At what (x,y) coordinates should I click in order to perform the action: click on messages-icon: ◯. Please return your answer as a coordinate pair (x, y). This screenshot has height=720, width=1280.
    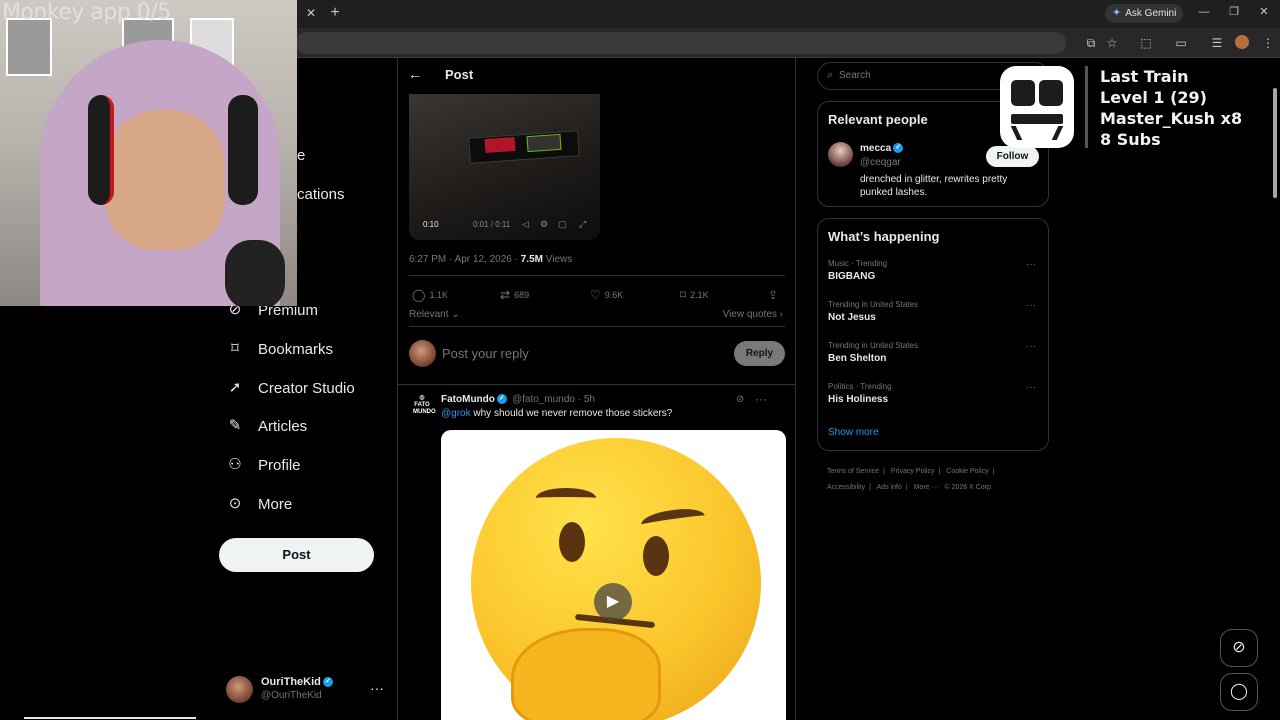
    Looking at the image, I should click on (1239, 692).